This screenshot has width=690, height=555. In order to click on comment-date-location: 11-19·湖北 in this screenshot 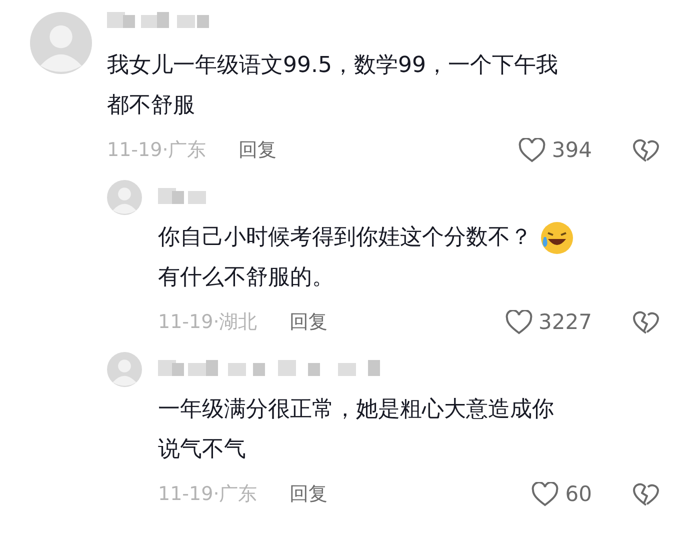, I will do `click(208, 322)`.